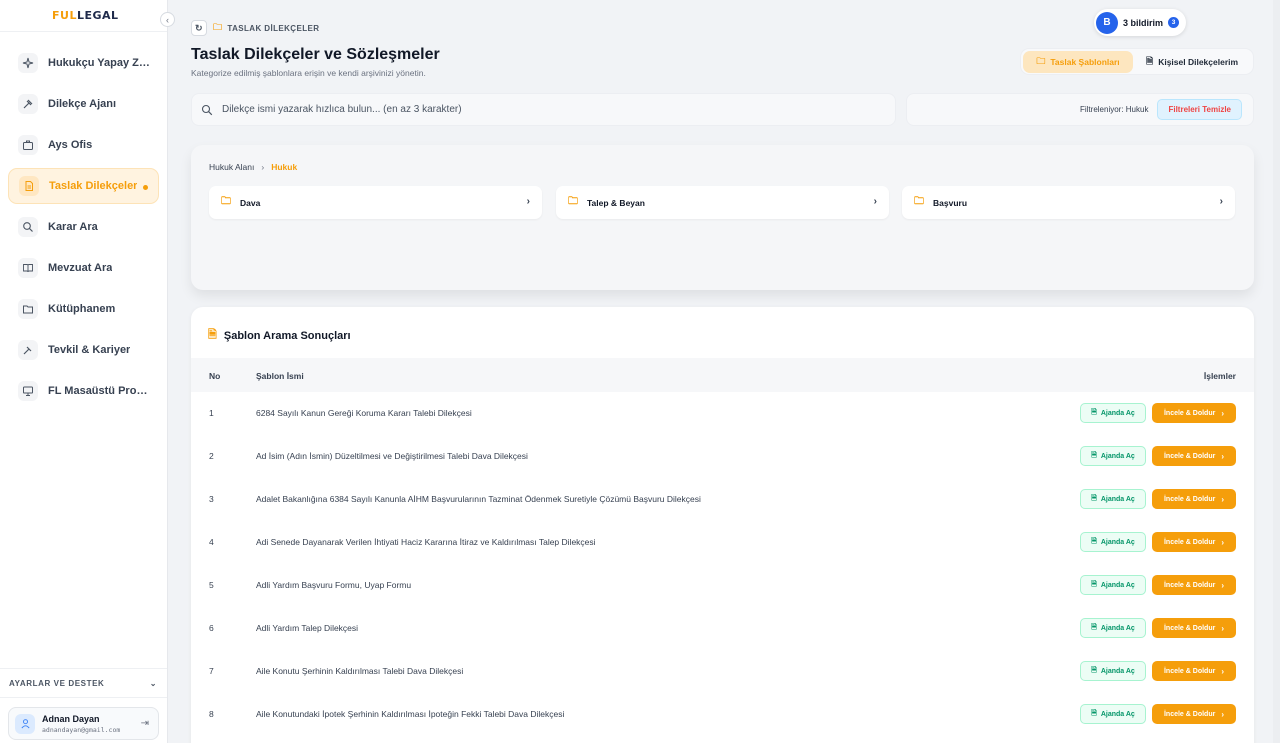  What do you see at coordinates (231, 167) in the screenshot?
I see `breadcrumb-root: Hukuk Alanı` at bounding box center [231, 167].